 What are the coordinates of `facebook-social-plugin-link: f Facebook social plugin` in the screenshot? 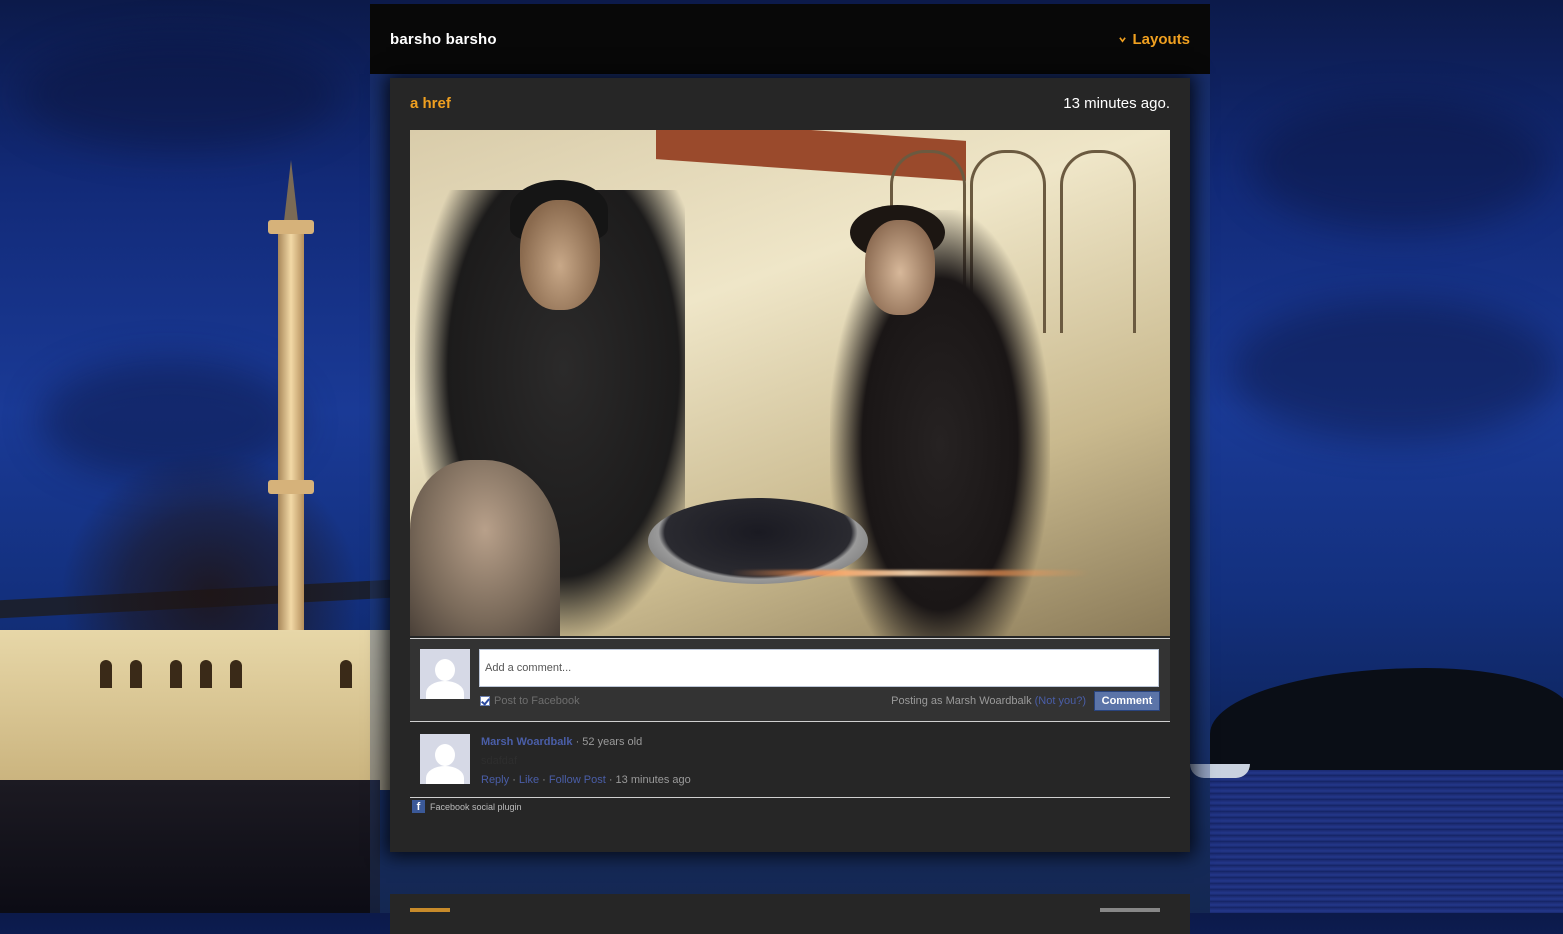 It's located at (467, 806).